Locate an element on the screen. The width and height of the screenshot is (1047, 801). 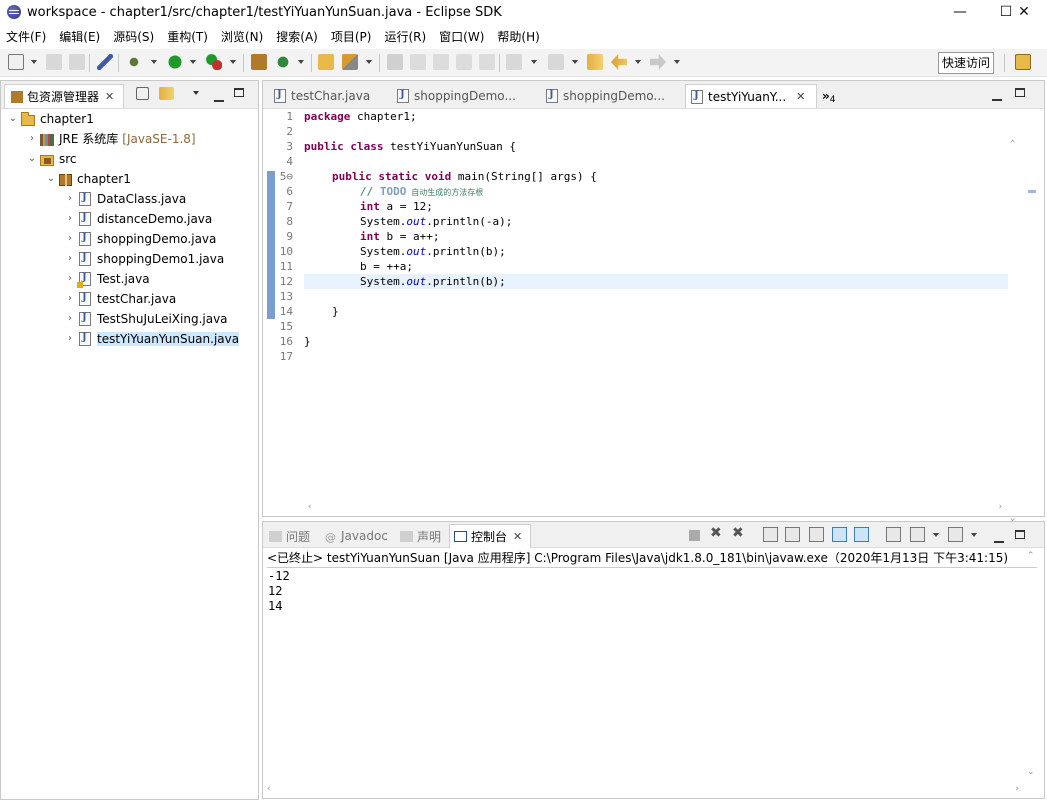
tab-declaration: 声明 is located at coordinates (422, 536).